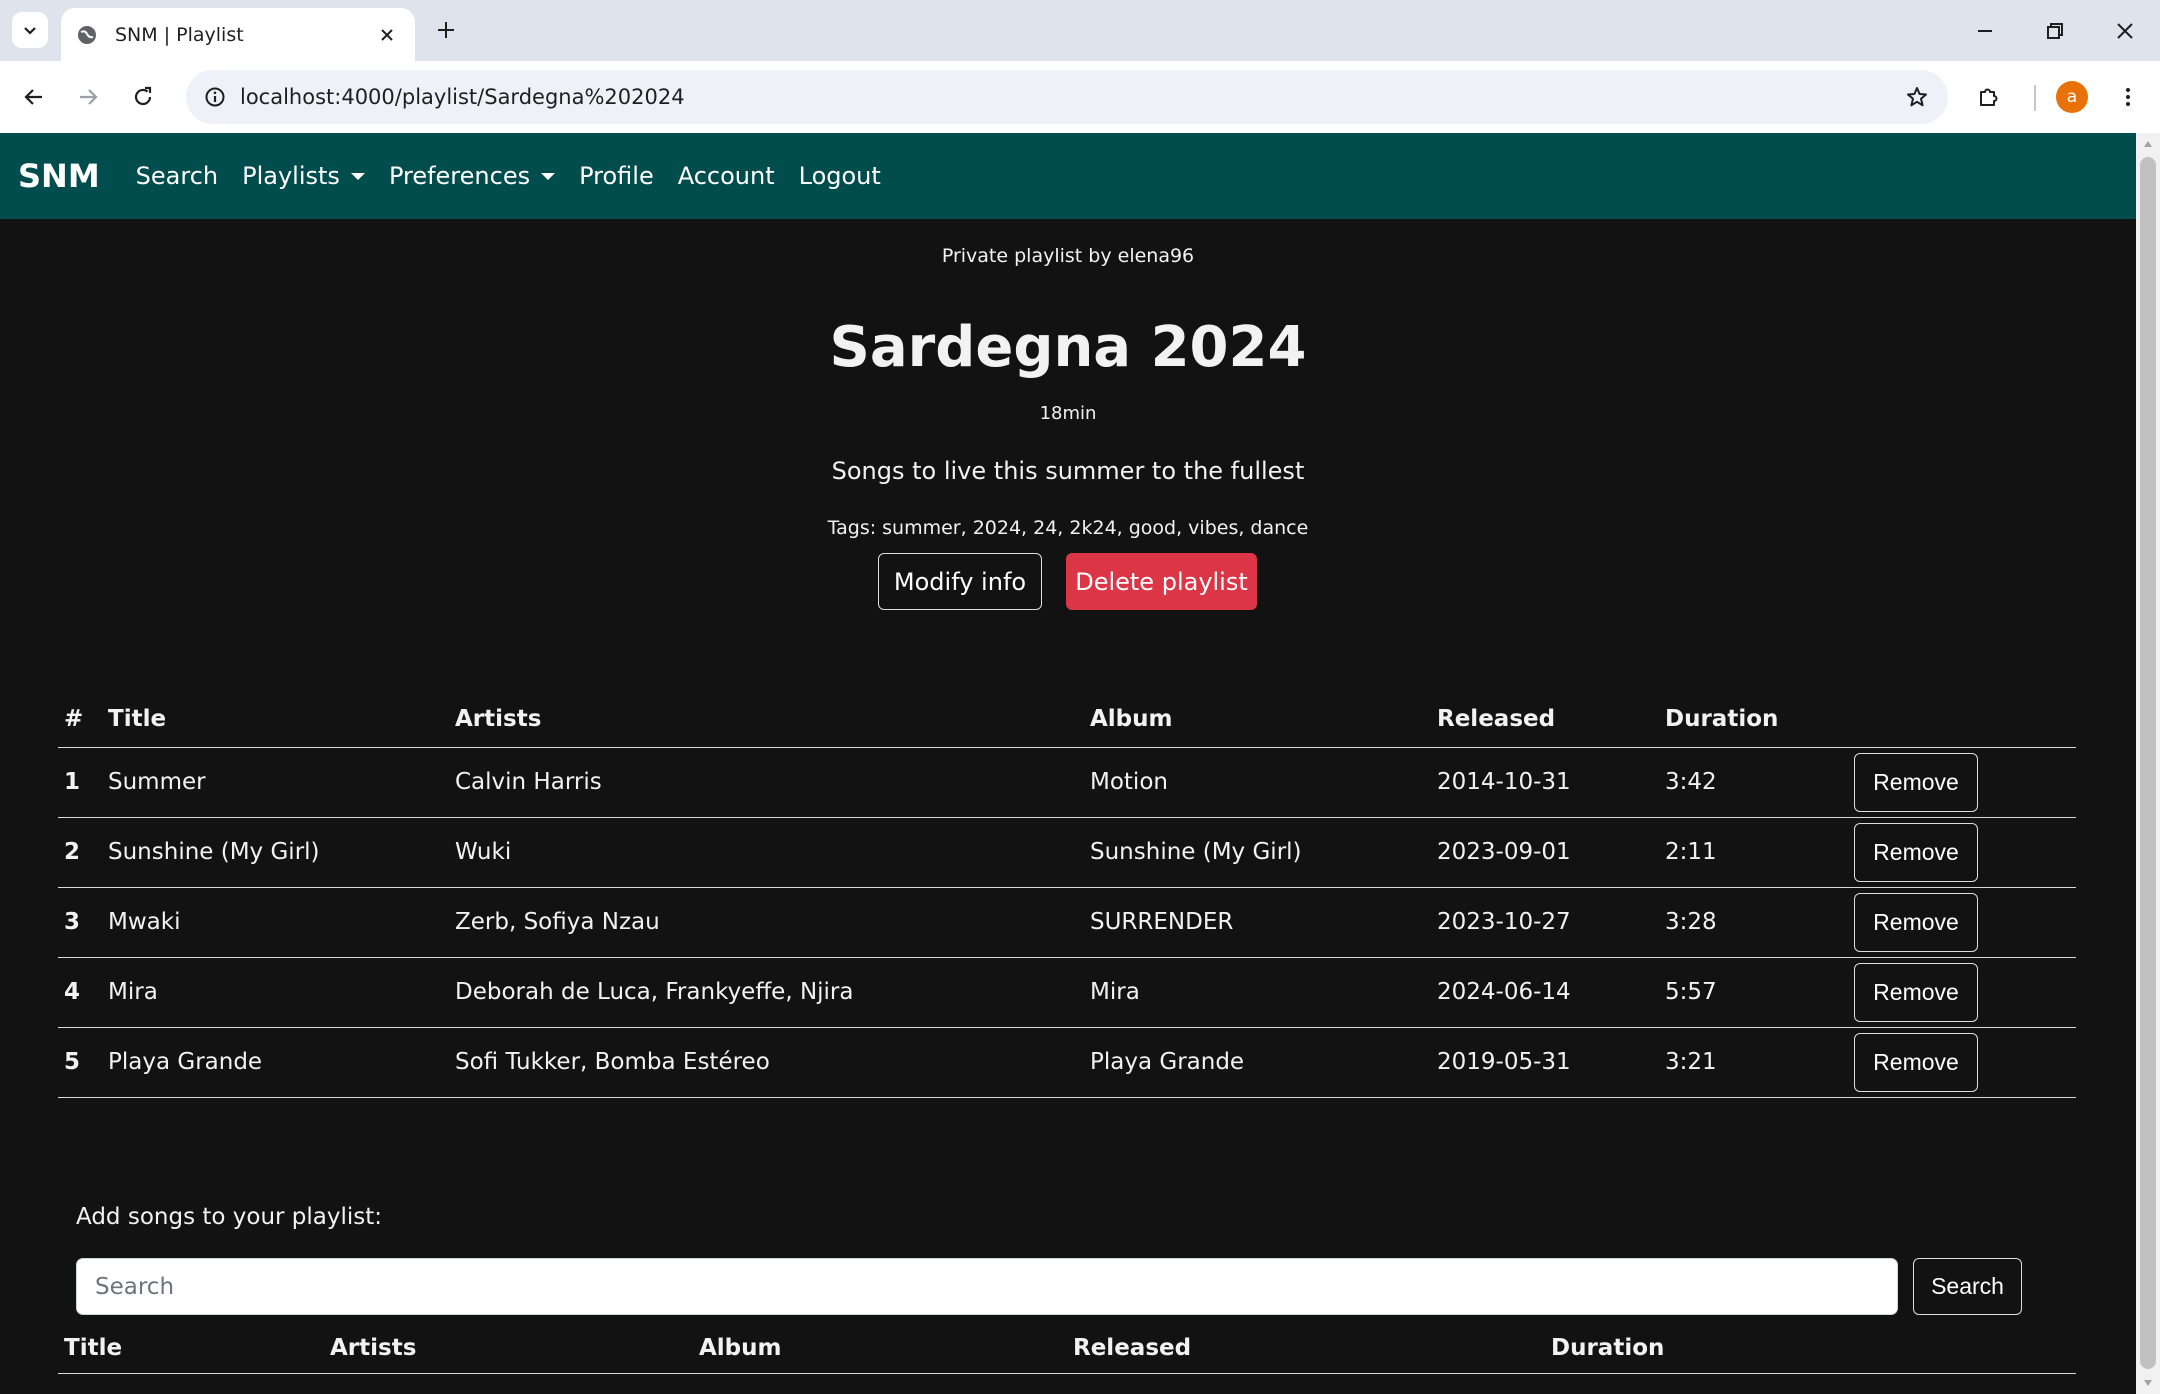 The height and width of the screenshot is (1394, 2160). I want to click on nav-preferences-label: Preferences, so click(459, 176).